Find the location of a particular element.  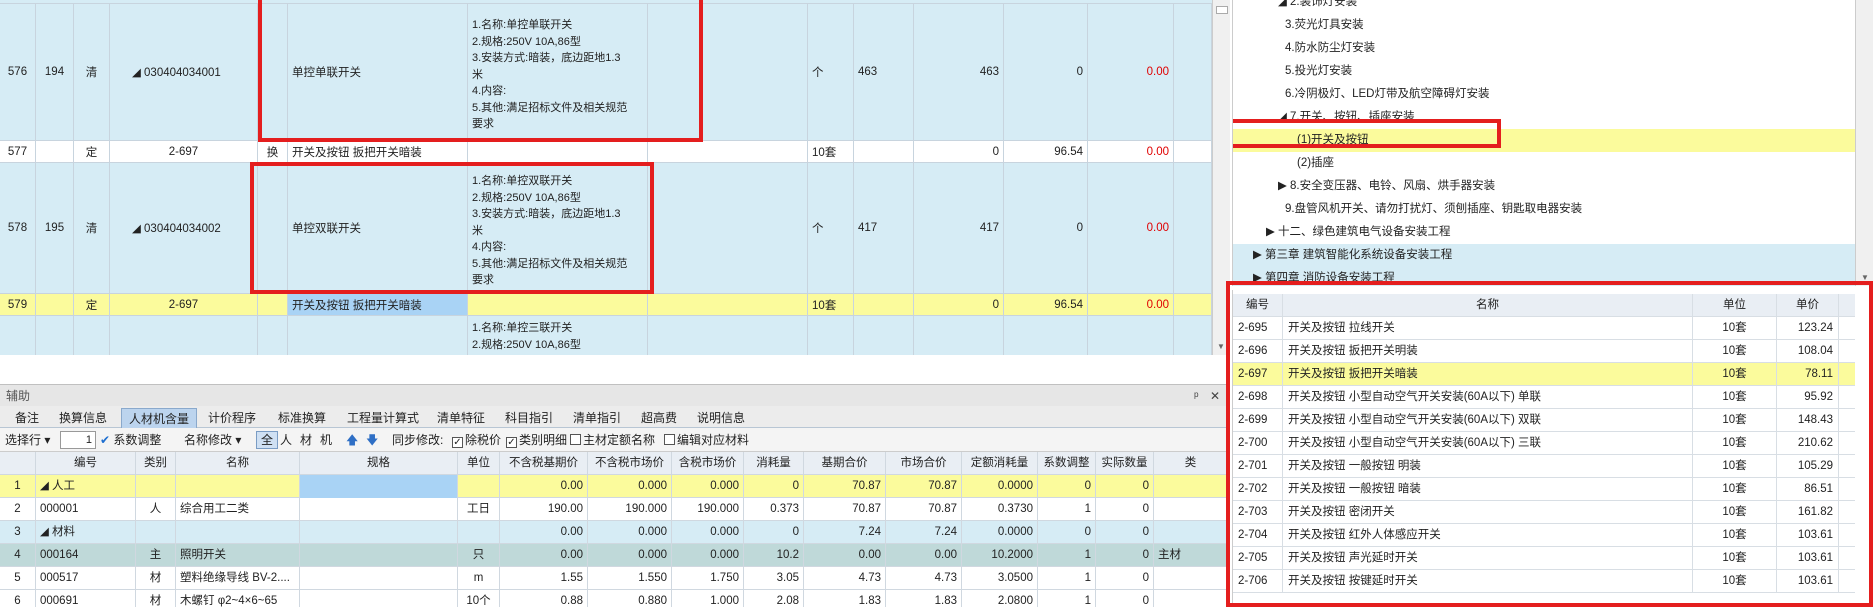

tree-item: 5.投光灯安装 is located at coordinates (1544, 71).